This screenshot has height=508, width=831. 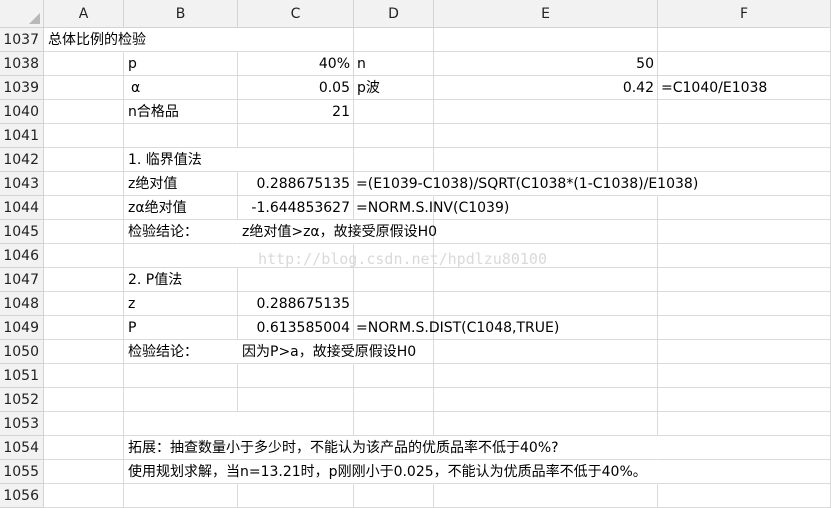 I want to click on row-header: 1053, so click(x=22, y=424).